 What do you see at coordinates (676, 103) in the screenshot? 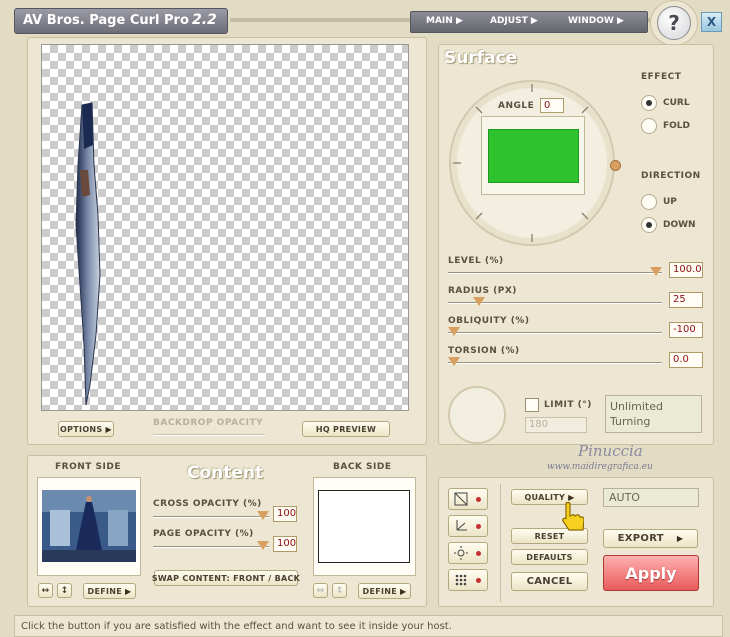
I see `effect-curl-label: CURL` at bounding box center [676, 103].